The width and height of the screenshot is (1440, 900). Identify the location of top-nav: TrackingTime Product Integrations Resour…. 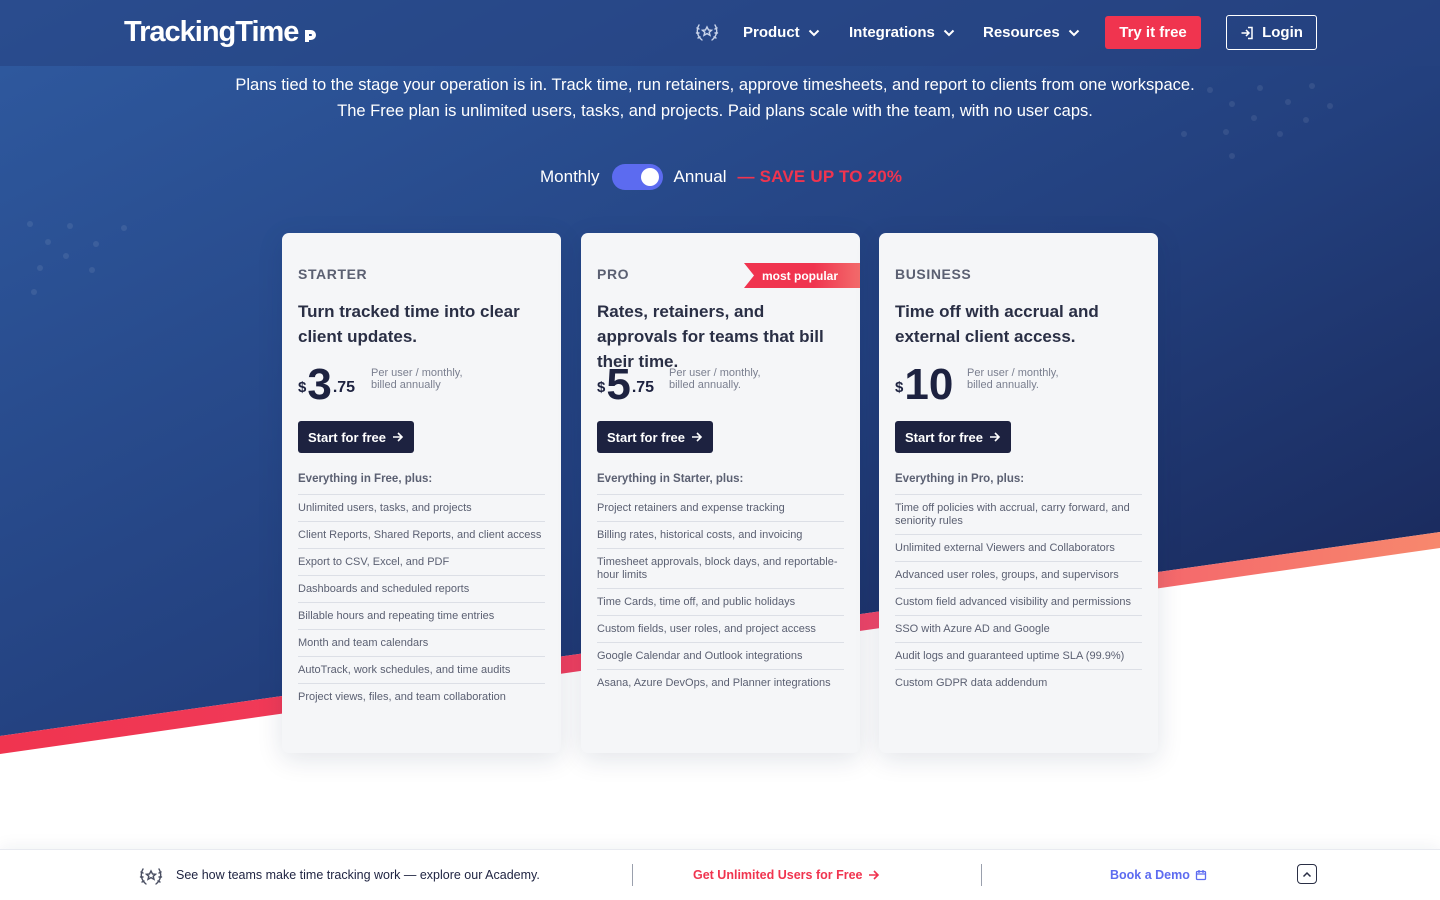
(720, 33).